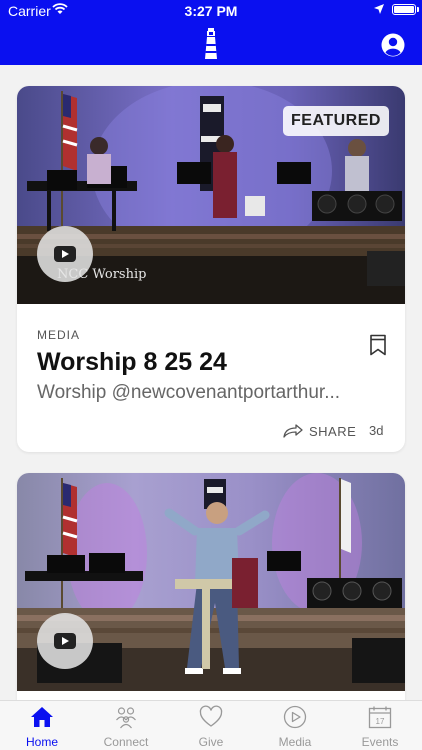  I want to click on post-age: 3d, so click(376, 430).